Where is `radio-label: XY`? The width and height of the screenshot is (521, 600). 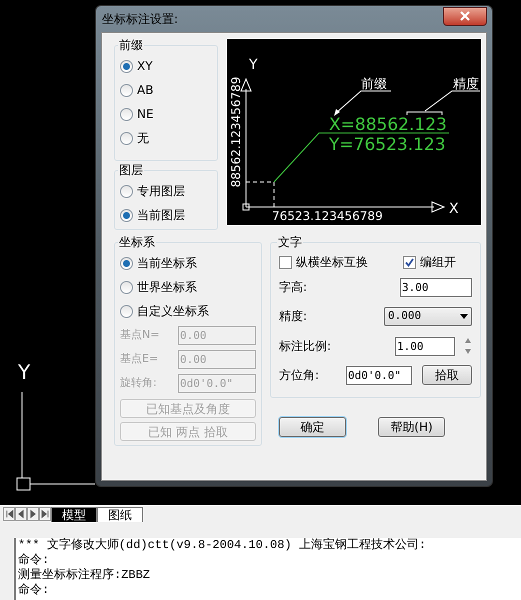
radio-label: XY is located at coordinates (145, 66).